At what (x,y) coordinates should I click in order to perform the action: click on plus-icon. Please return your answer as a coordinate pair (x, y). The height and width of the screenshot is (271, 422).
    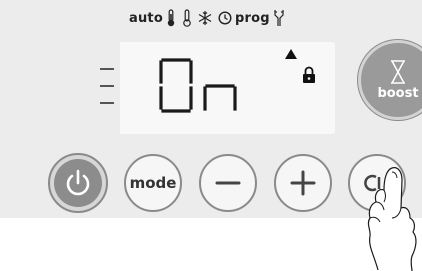
    Looking at the image, I should click on (303, 183).